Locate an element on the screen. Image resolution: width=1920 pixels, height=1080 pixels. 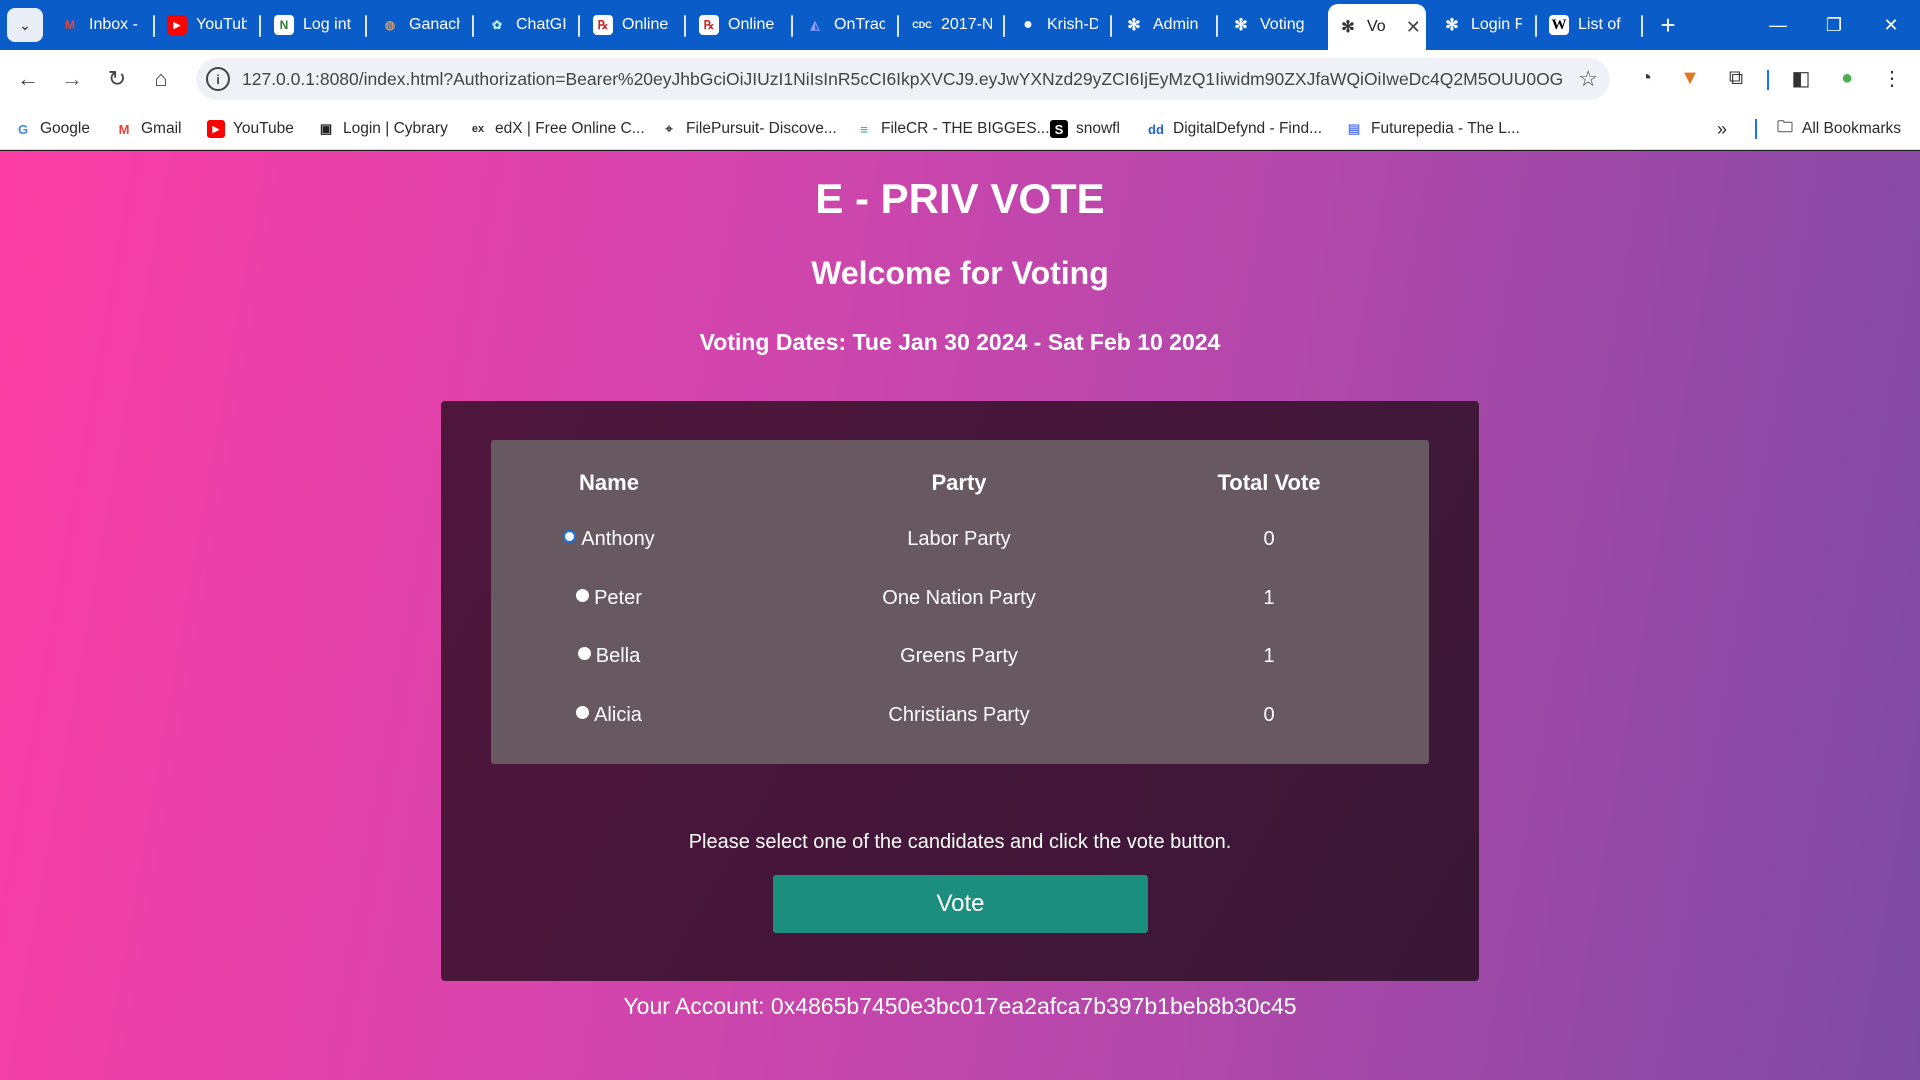
extensions-icon: ⧉ is located at coordinates (1736, 78).